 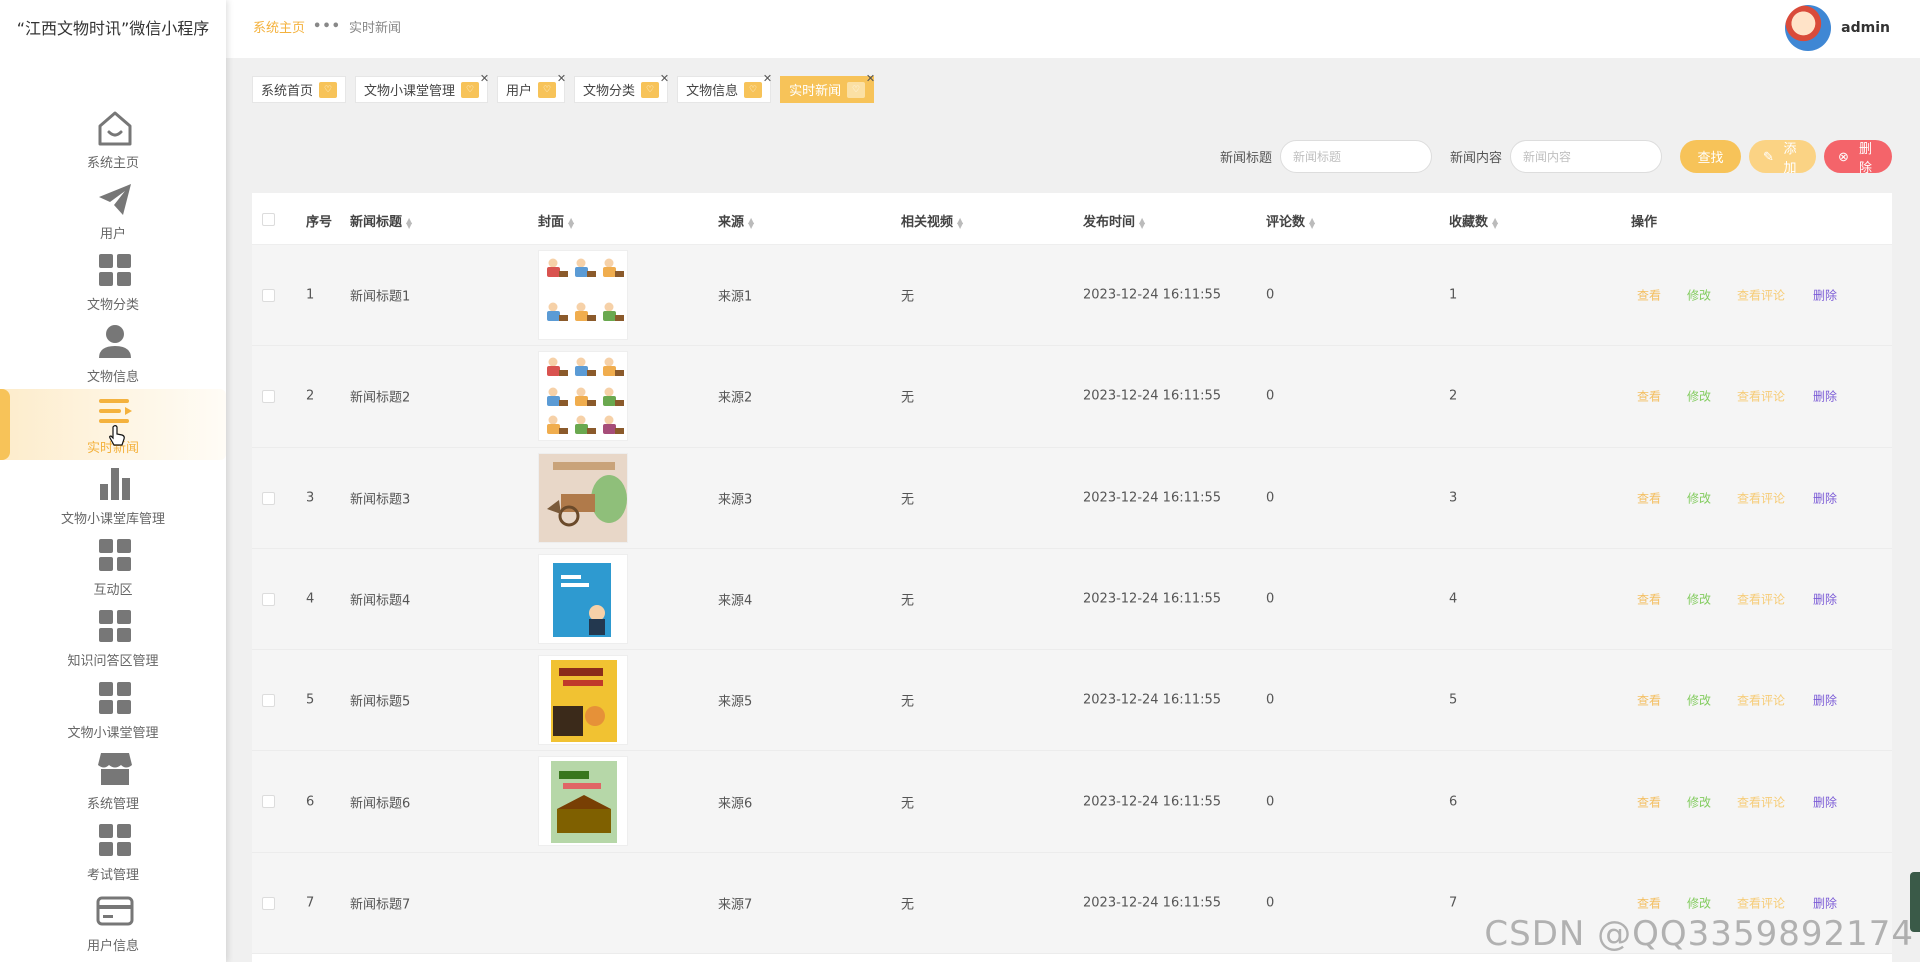 What do you see at coordinates (1270, 802) in the screenshot?
I see `row-comments: 0` at bounding box center [1270, 802].